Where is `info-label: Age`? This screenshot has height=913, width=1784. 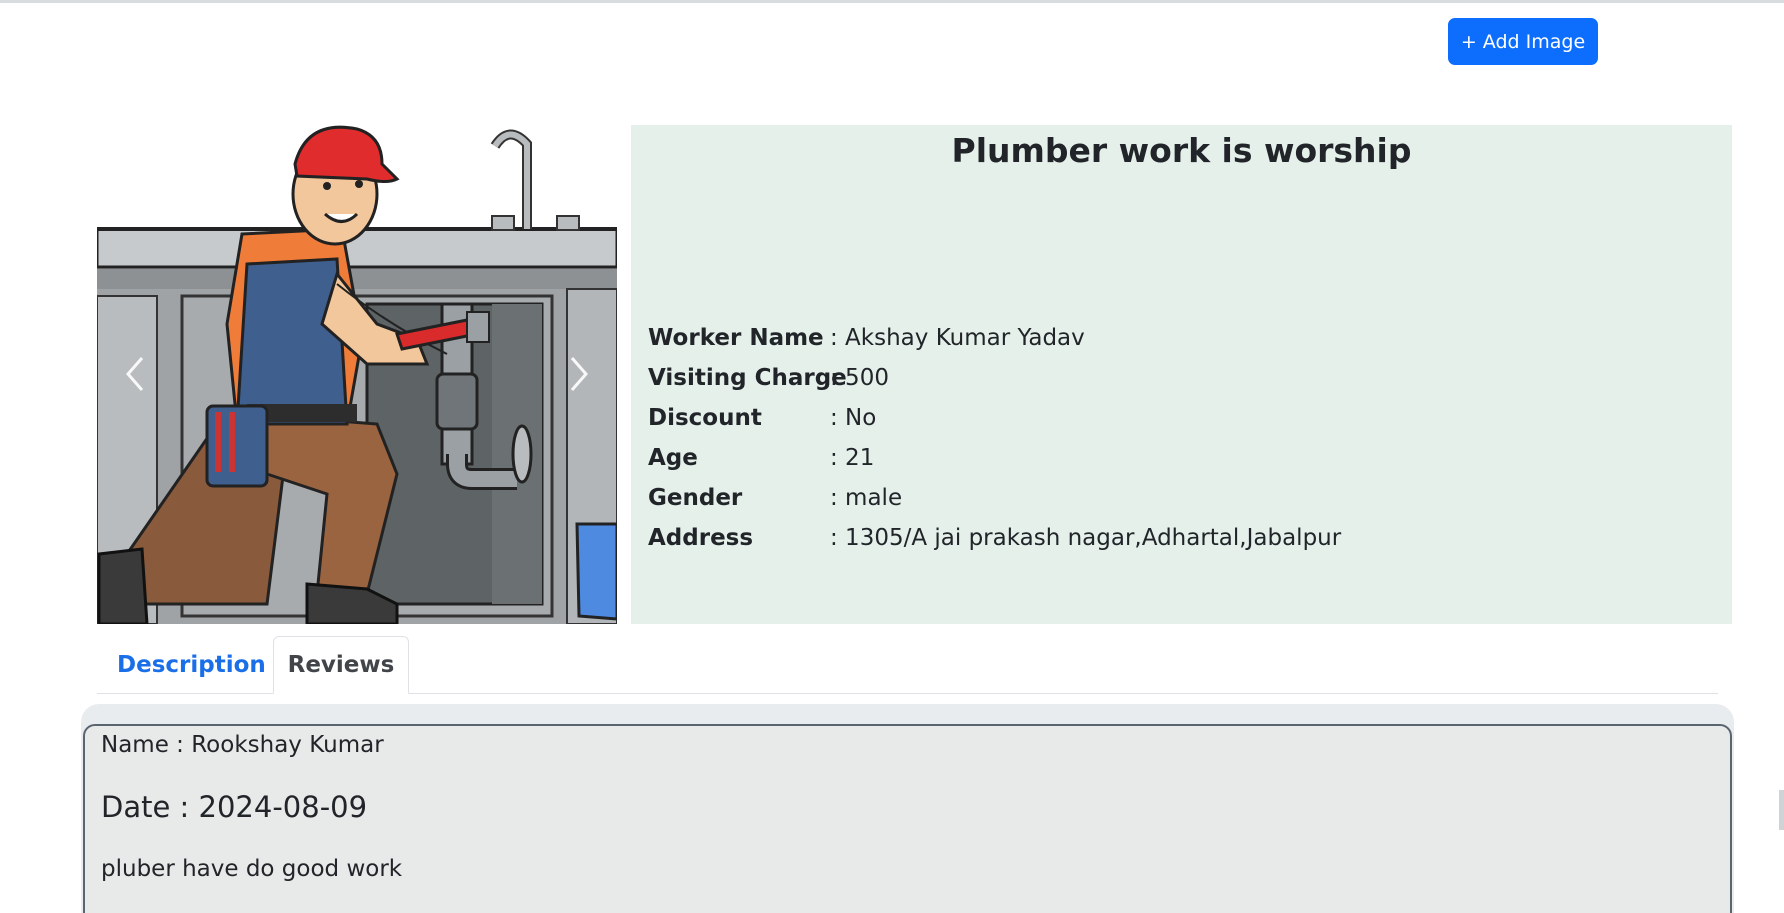 info-label: Age is located at coordinates (673, 458).